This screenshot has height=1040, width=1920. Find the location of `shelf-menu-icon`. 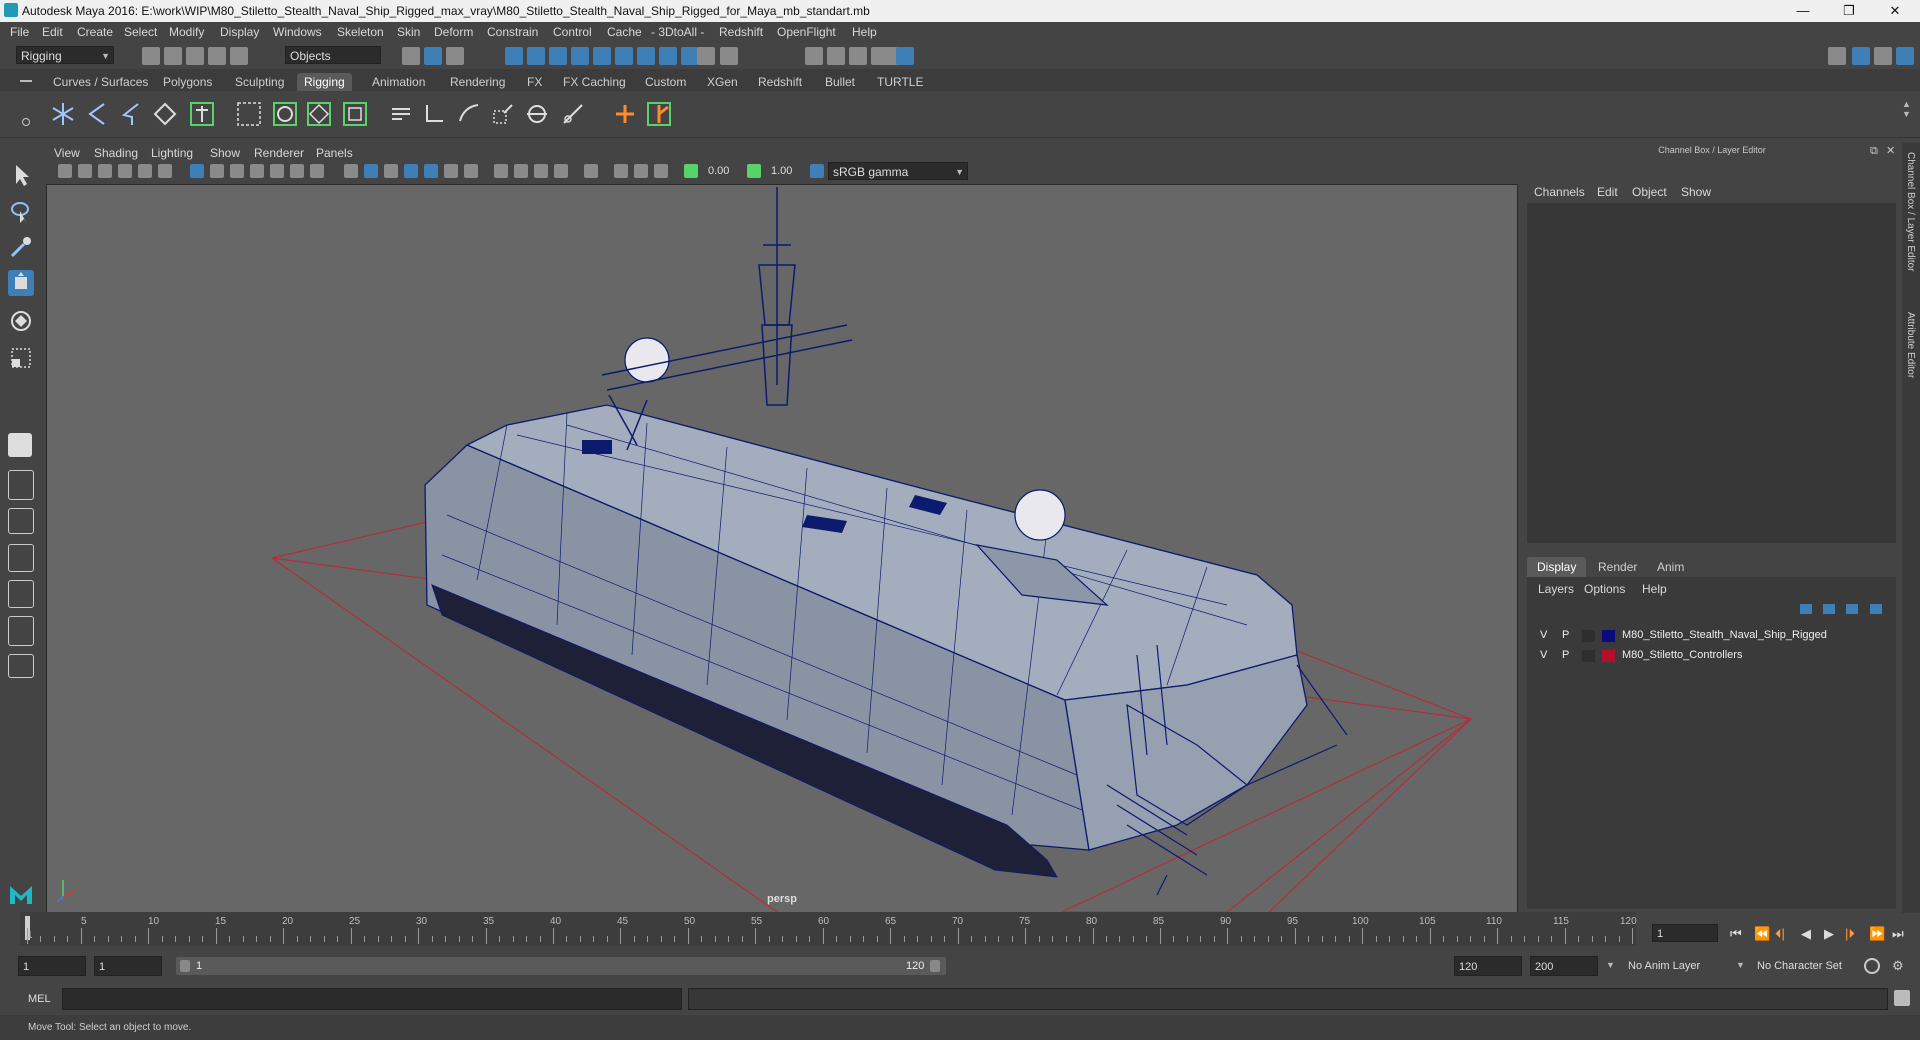

shelf-menu-icon is located at coordinates (26, 81).